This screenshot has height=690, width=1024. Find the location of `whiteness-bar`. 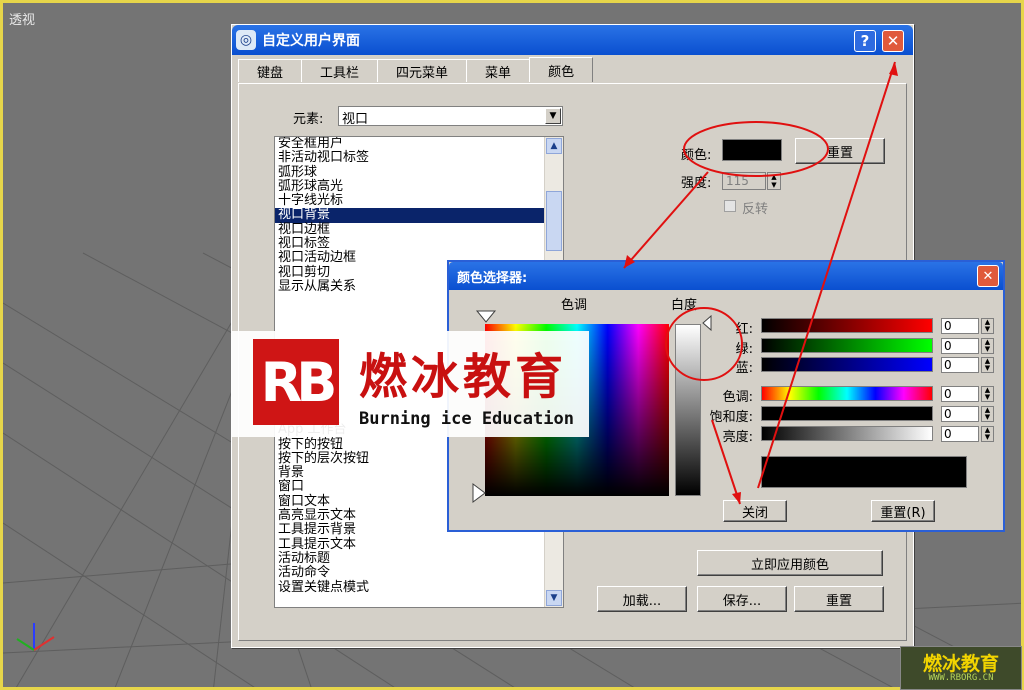

whiteness-bar is located at coordinates (688, 410).